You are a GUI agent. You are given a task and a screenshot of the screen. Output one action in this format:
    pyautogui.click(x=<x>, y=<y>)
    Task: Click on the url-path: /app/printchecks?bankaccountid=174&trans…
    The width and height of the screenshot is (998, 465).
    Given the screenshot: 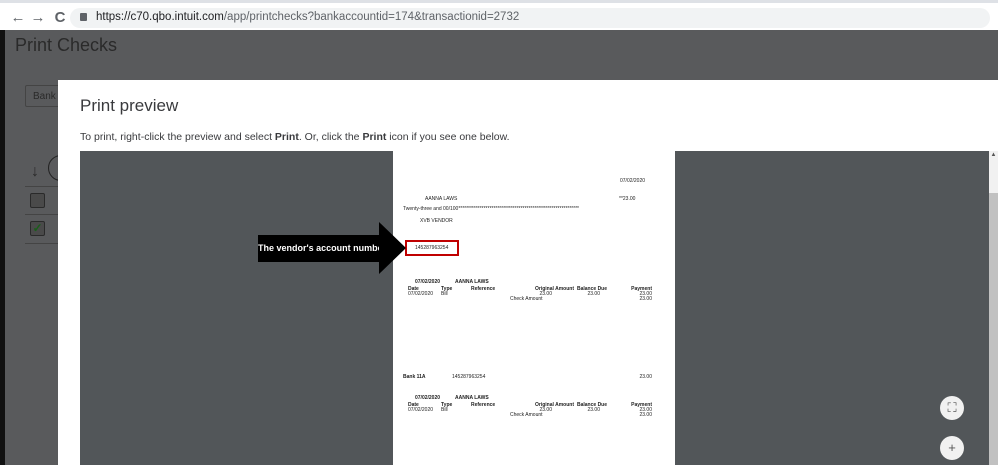 What is the action you would take?
    pyautogui.click(x=371, y=17)
    